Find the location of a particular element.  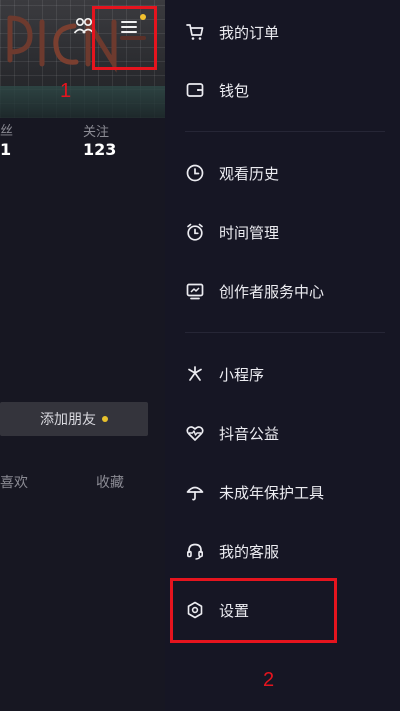

menu-item-minor-protection: 未成年保护工具 is located at coordinates (254, 492).